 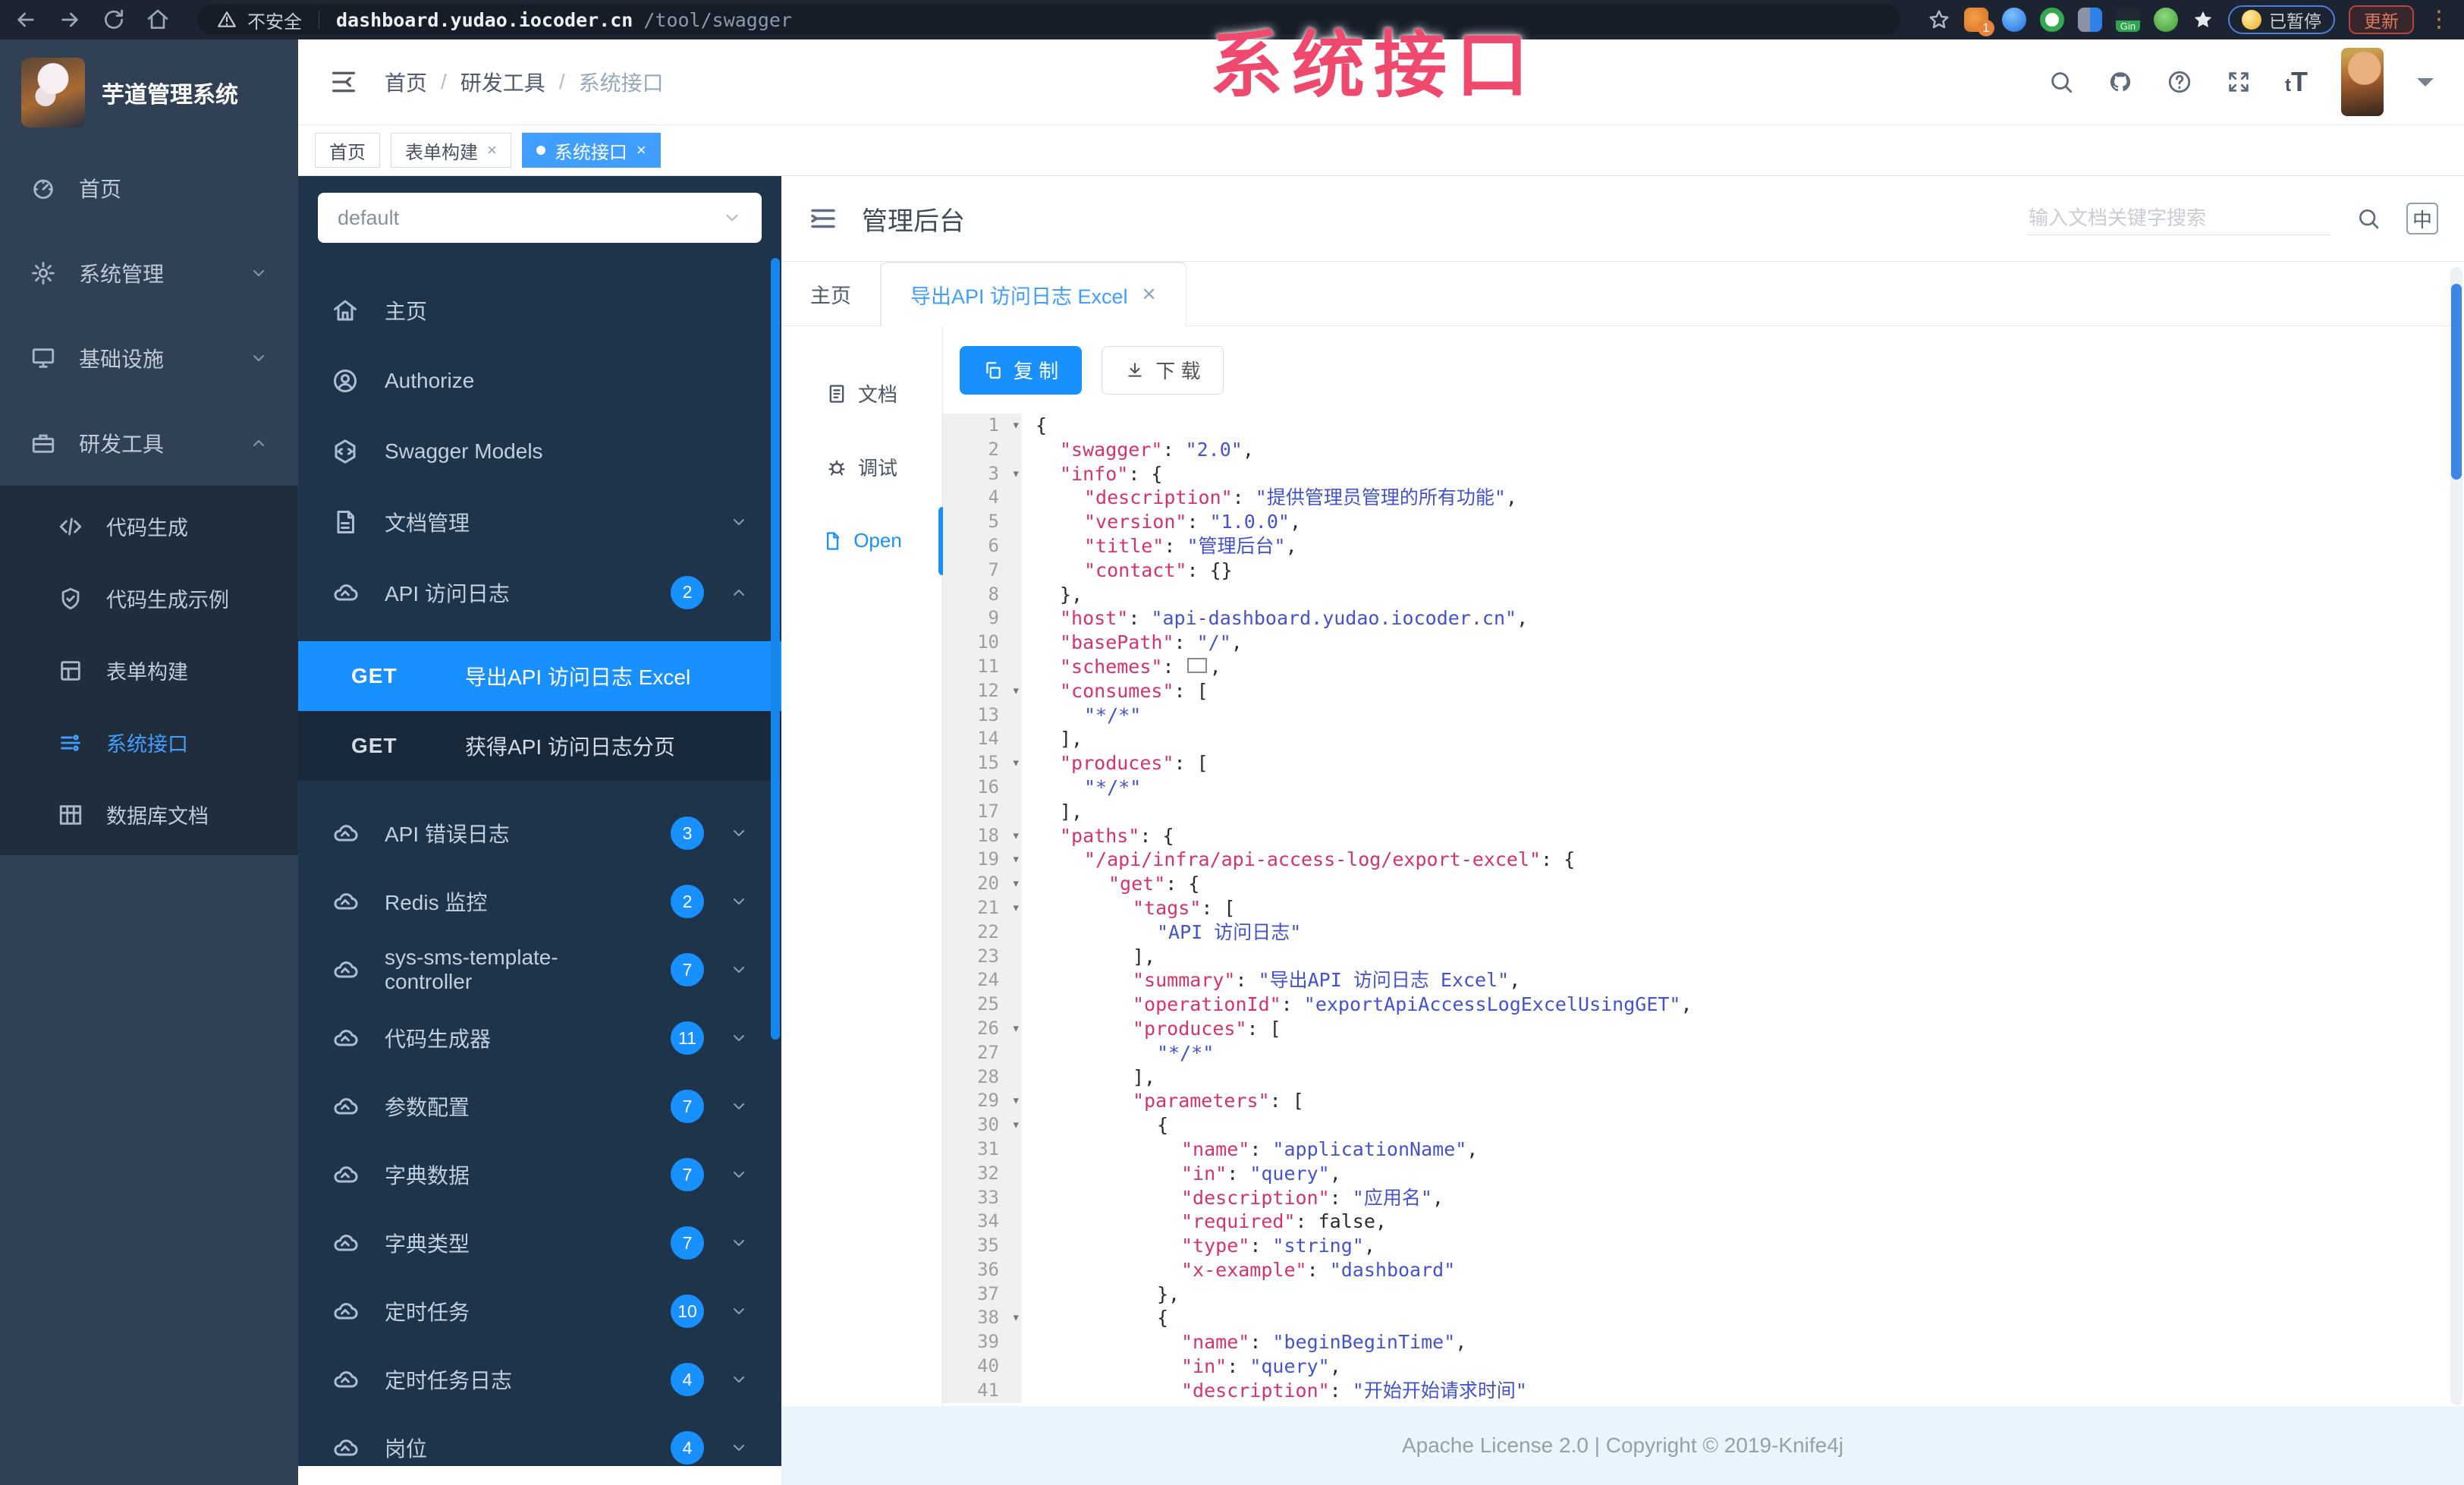 What do you see at coordinates (540, 218) in the screenshot?
I see `api-group-select: default` at bounding box center [540, 218].